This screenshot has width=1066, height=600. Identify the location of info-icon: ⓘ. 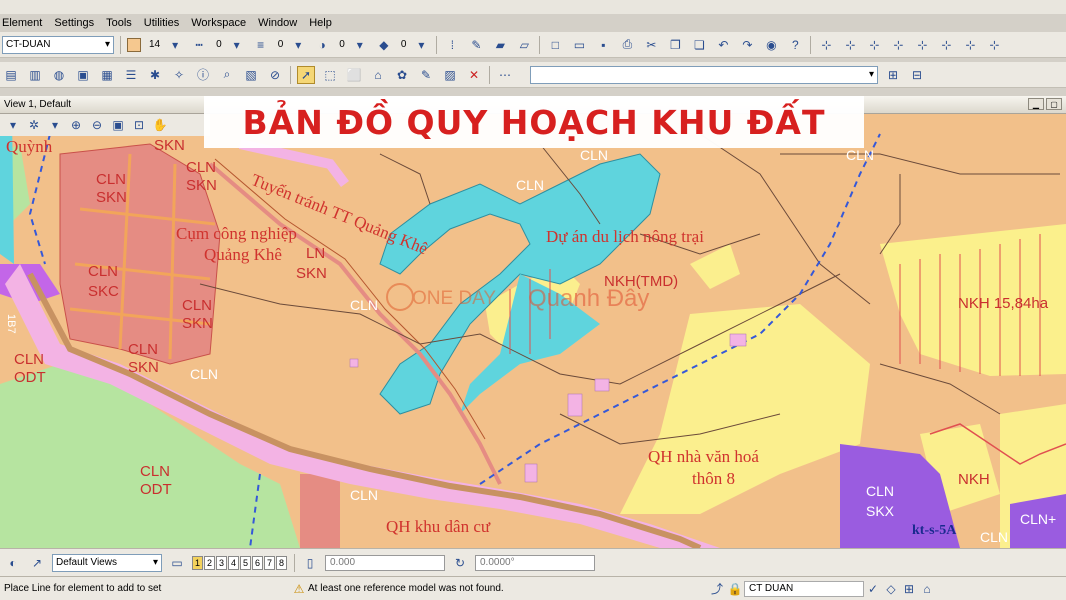
(203, 75).